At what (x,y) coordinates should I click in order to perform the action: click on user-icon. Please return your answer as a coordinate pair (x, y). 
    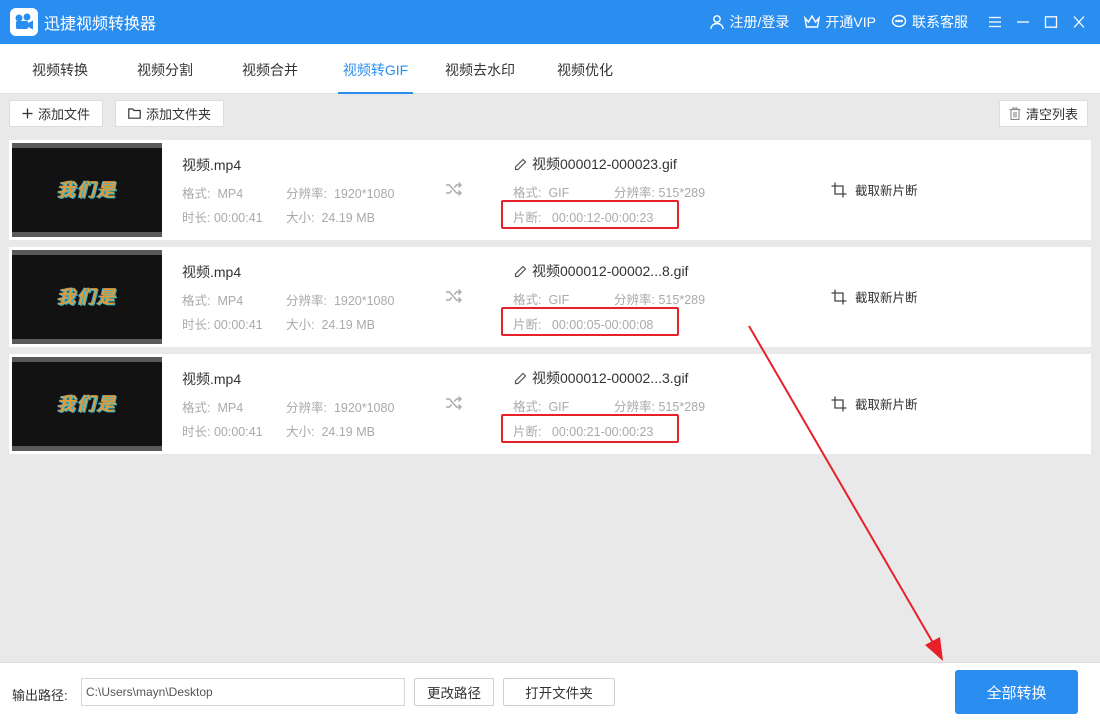
    Looking at the image, I should click on (717, 22).